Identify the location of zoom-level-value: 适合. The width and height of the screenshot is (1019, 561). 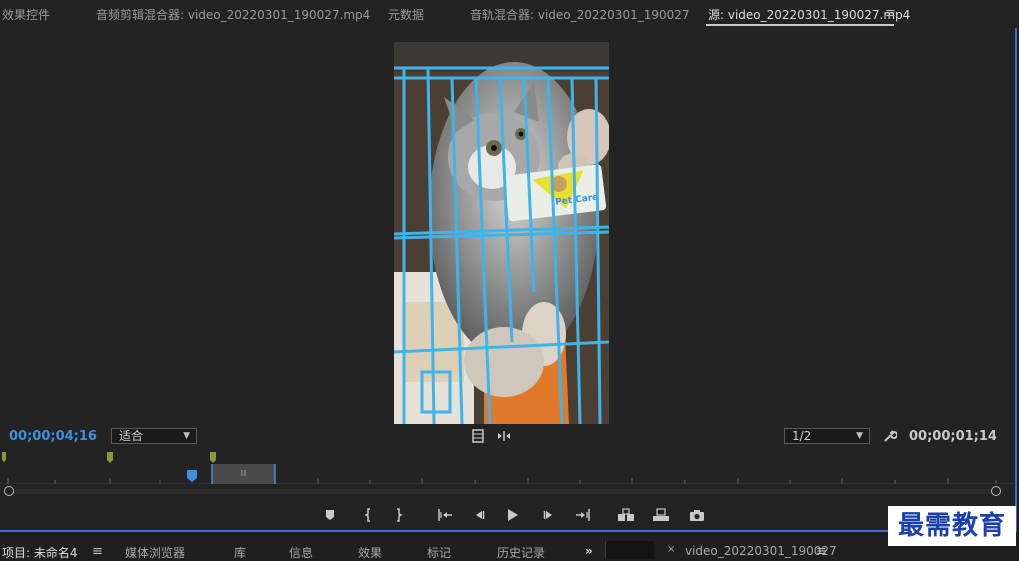
(131, 436).